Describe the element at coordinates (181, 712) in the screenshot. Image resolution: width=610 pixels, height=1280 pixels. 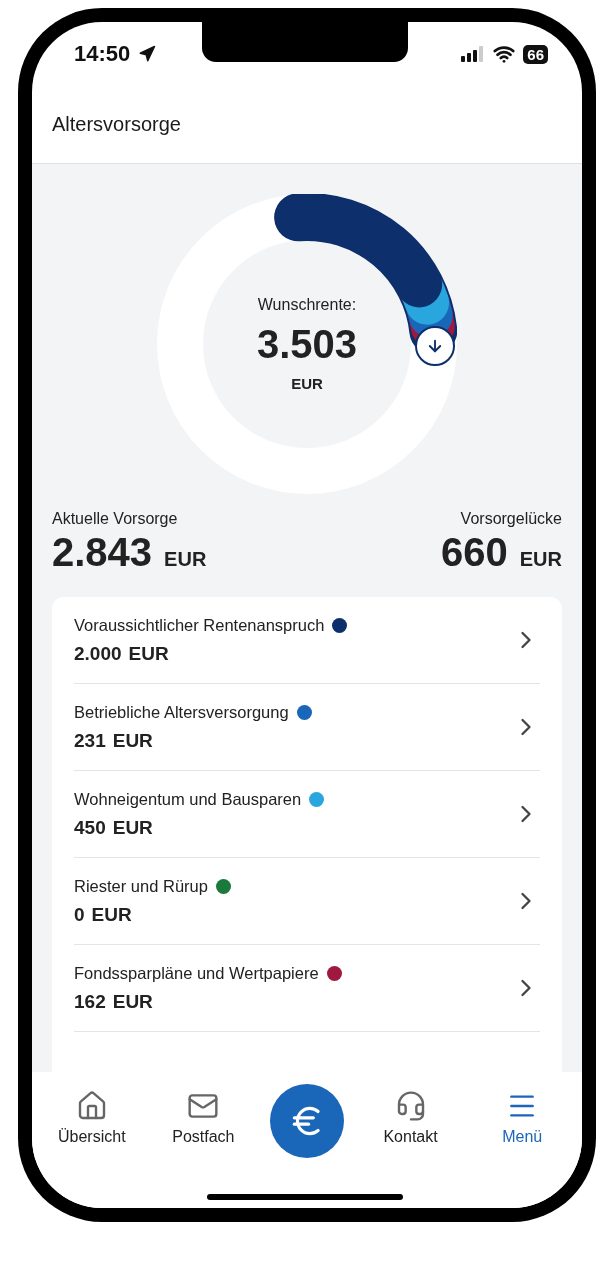
I see `item-name: Betriebliche Altersversorgung` at that location.